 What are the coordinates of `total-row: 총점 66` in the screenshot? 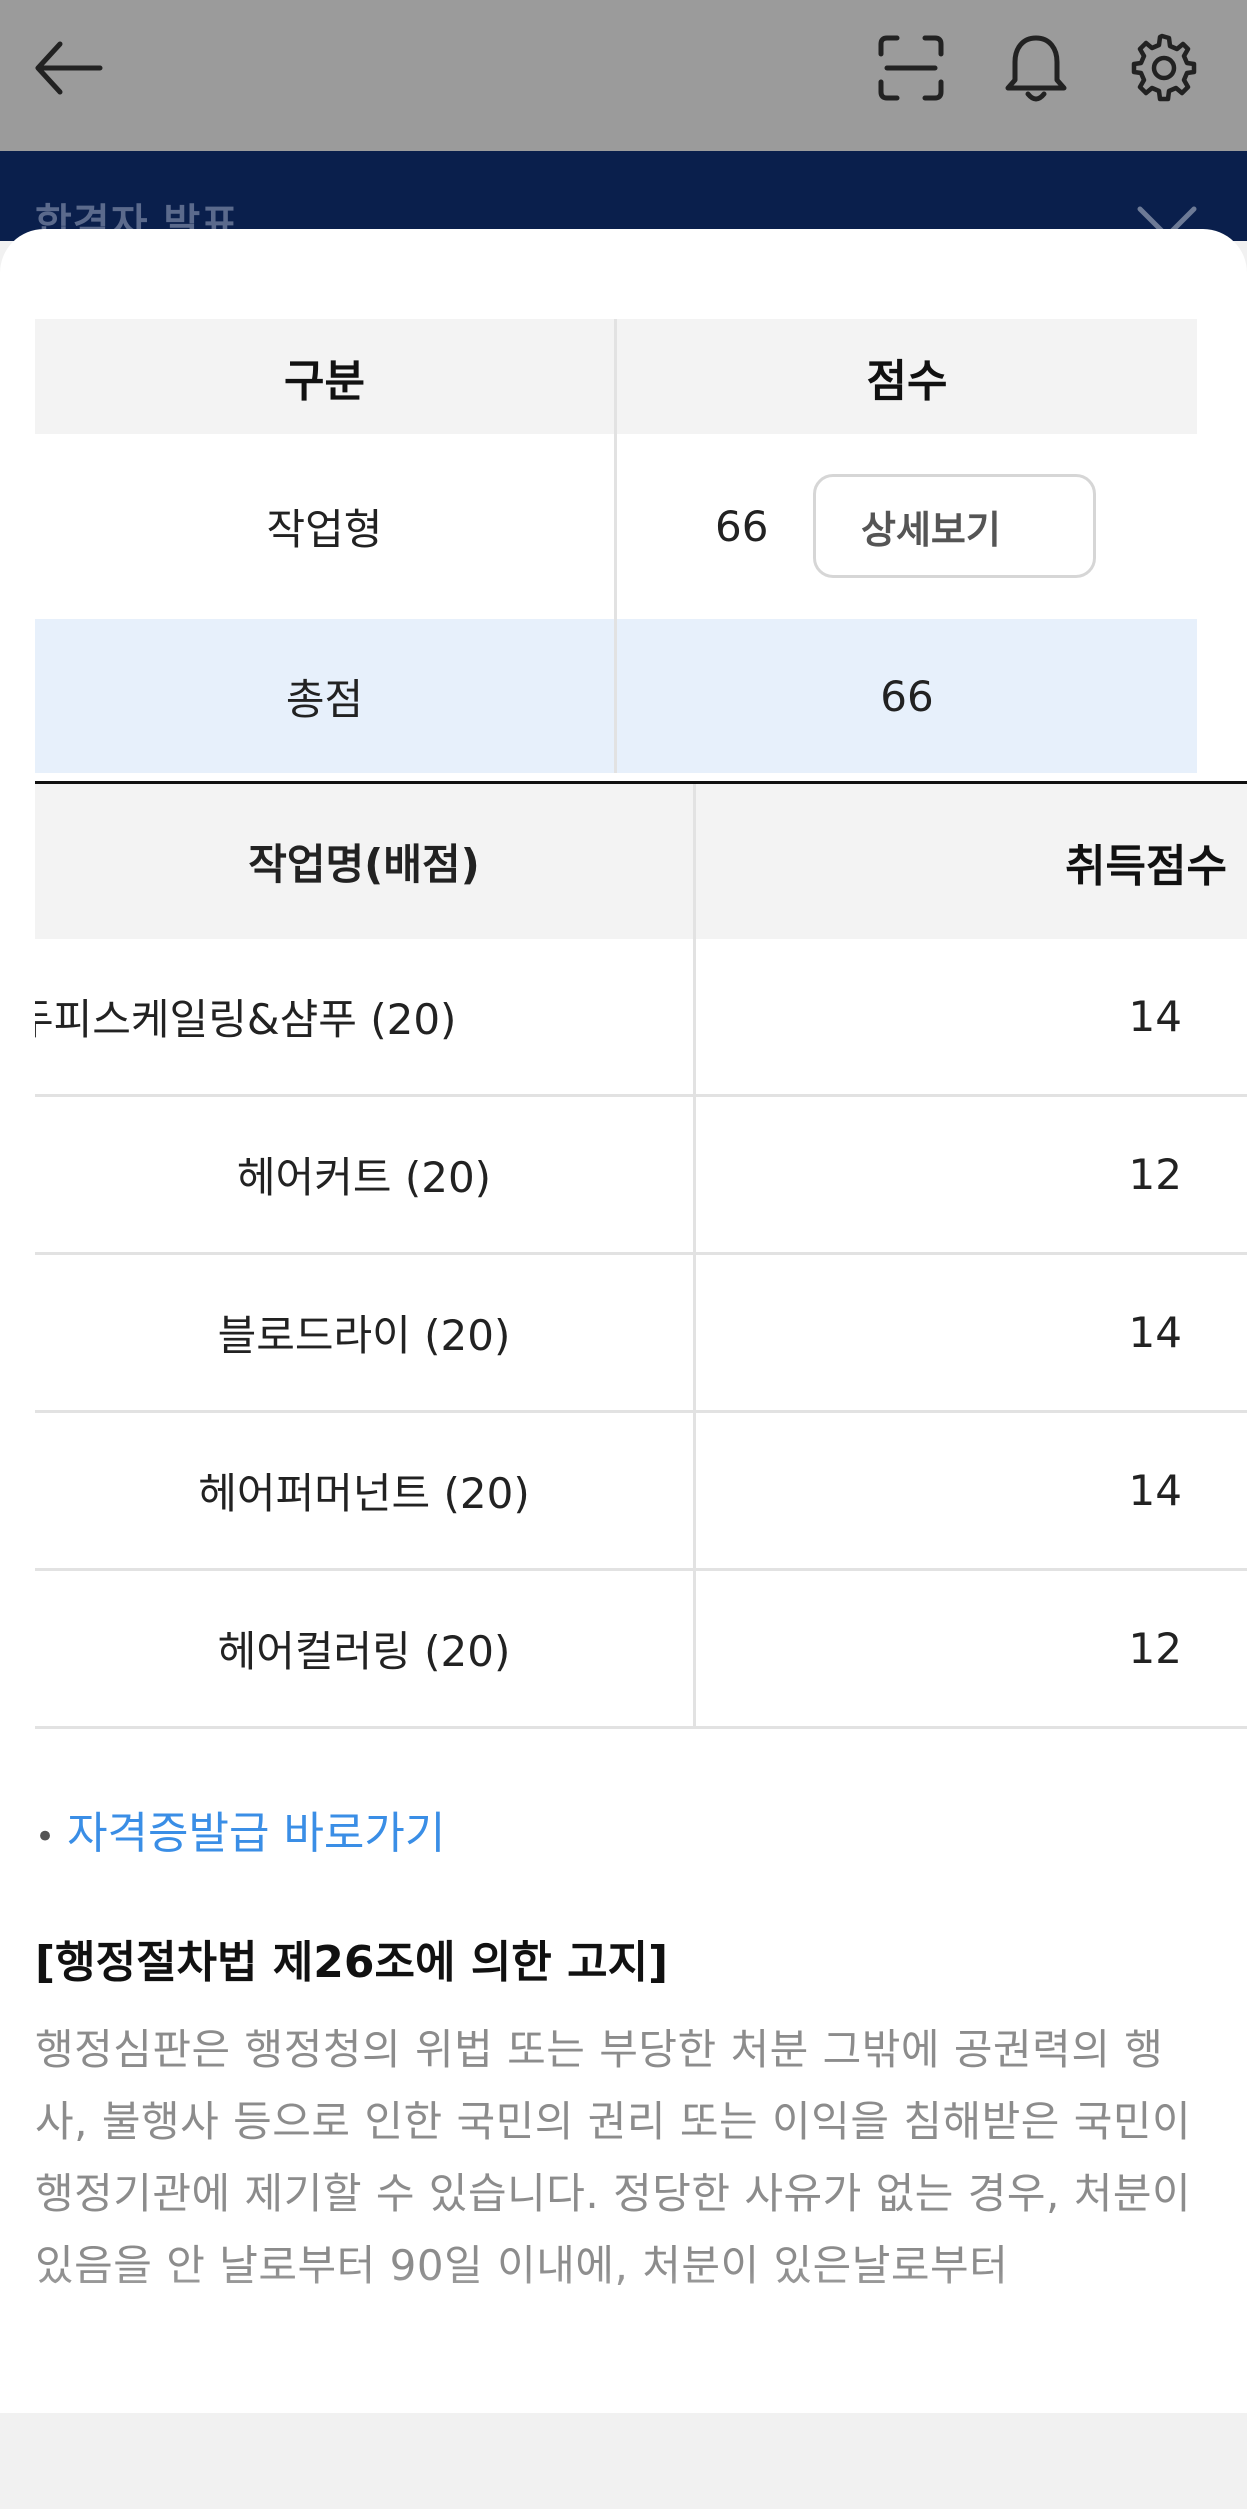 It's located at (616, 696).